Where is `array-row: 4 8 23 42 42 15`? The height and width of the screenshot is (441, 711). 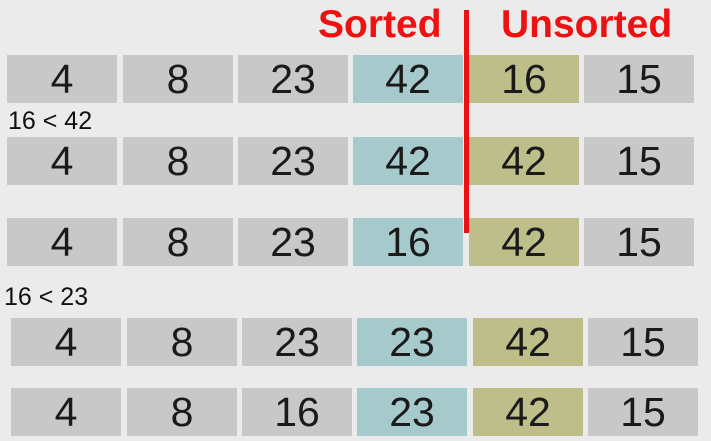
array-row: 4 8 23 42 42 15 is located at coordinates (355, 161).